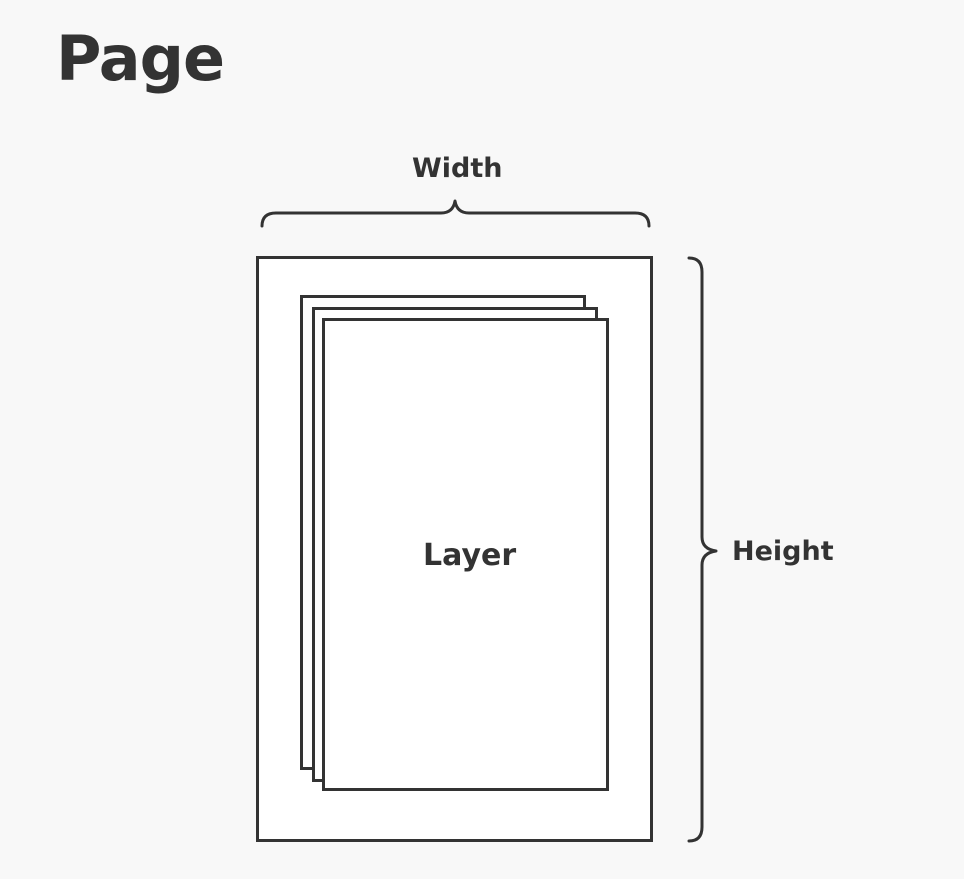  I want to click on layer-label: Layer, so click(470, 555).